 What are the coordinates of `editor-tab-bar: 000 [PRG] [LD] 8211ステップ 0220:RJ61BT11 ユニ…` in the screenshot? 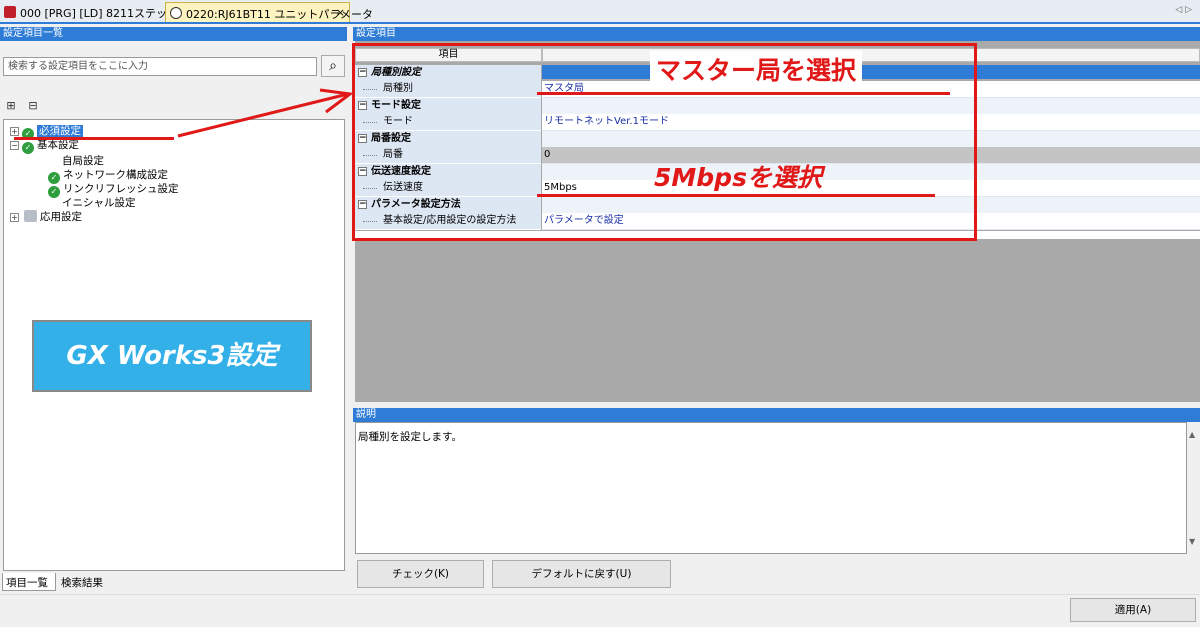 It's located at (600, 12).